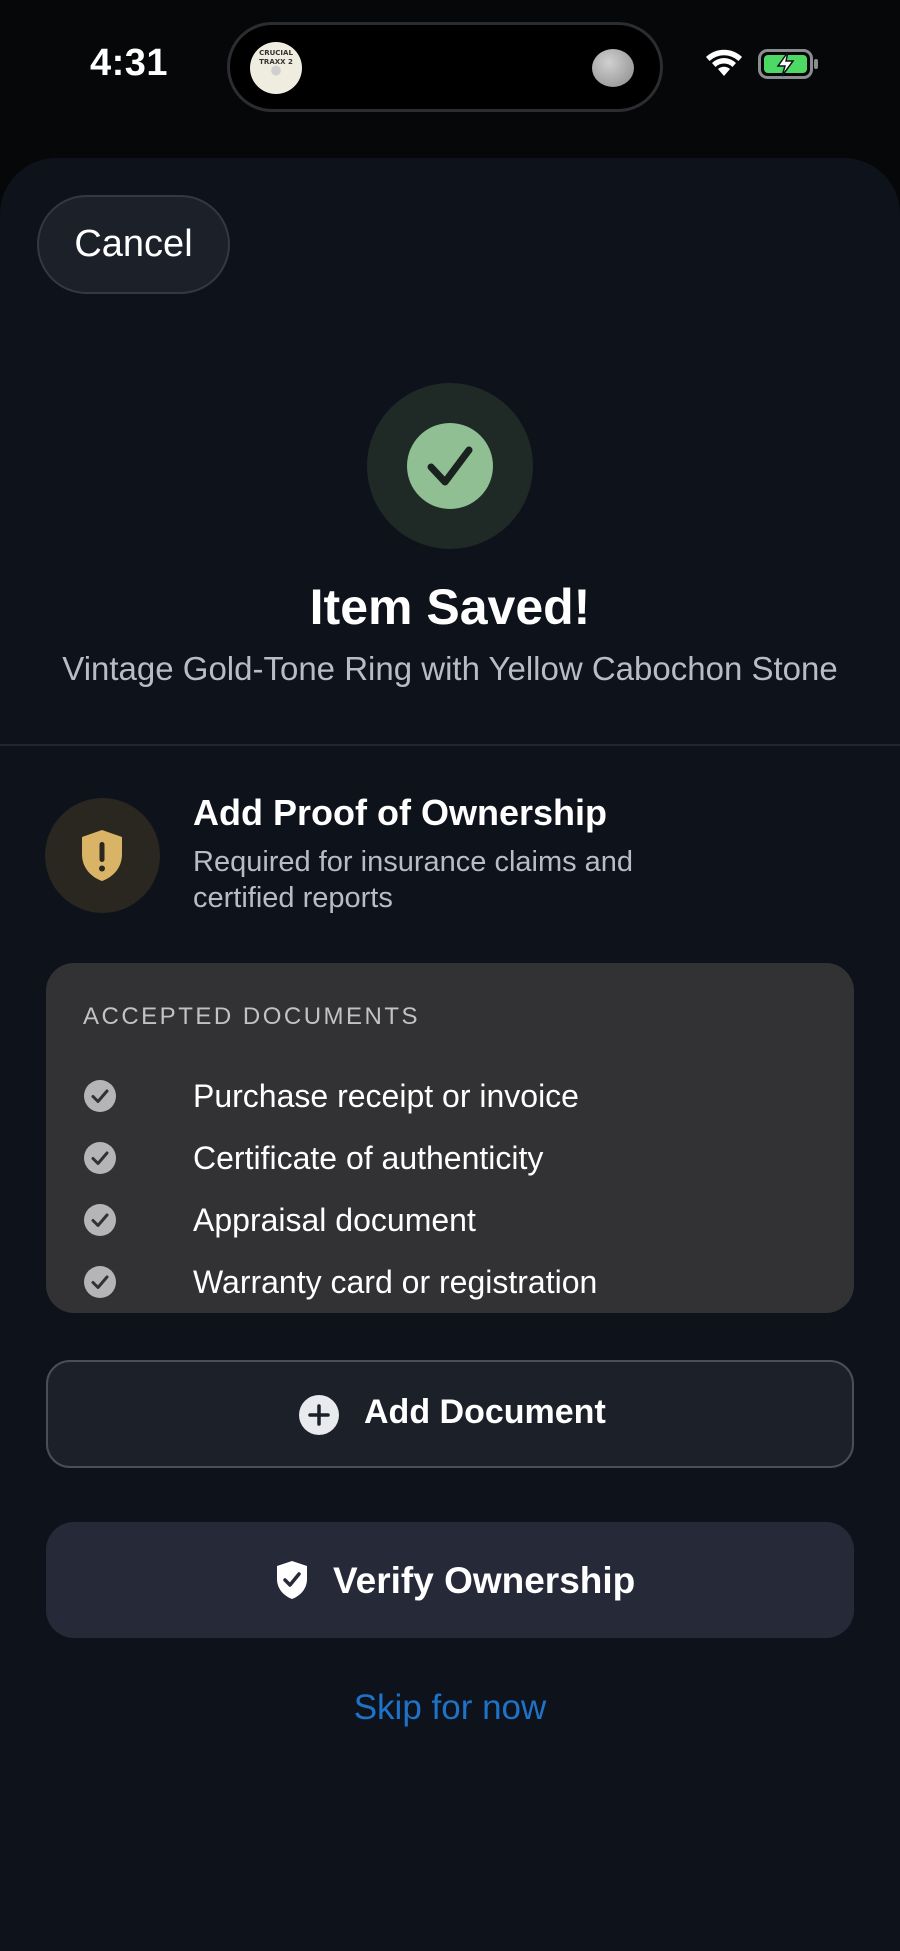 The width and height of the screenshot is (900, 1951). Describe the element at coordinates (485, 1412) in the screenshot. I see `add-document-label: Add Document` at that location.